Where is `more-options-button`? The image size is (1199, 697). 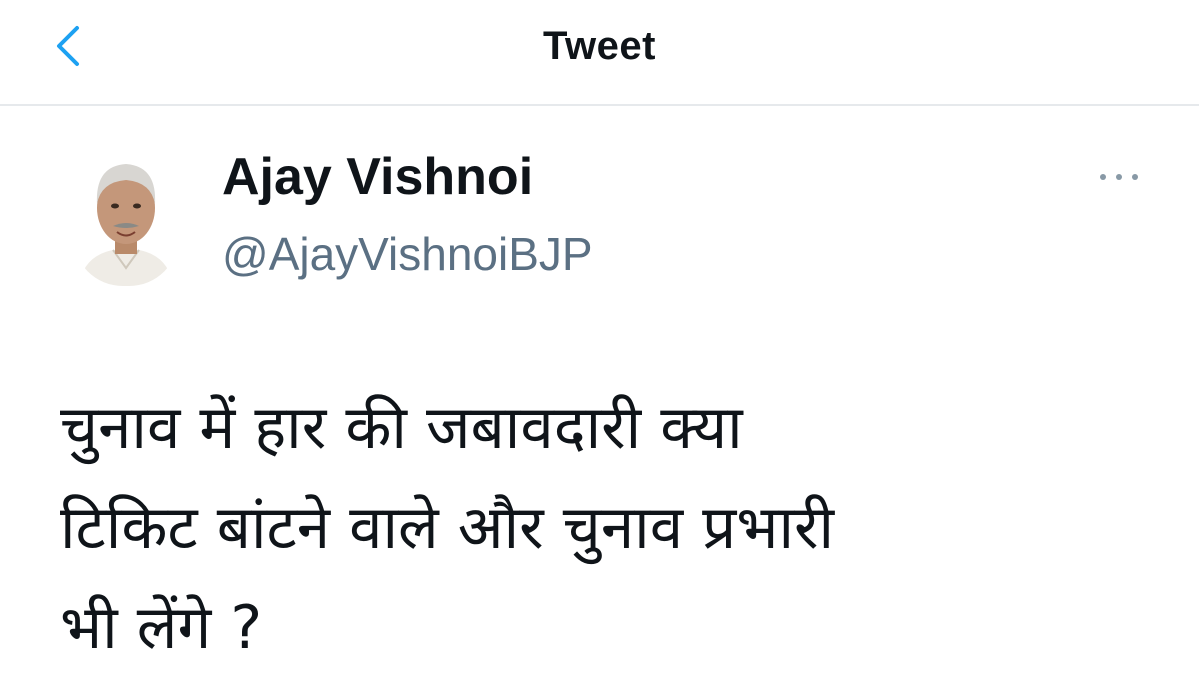
more-options-button is located at coordinates (1119, 177).